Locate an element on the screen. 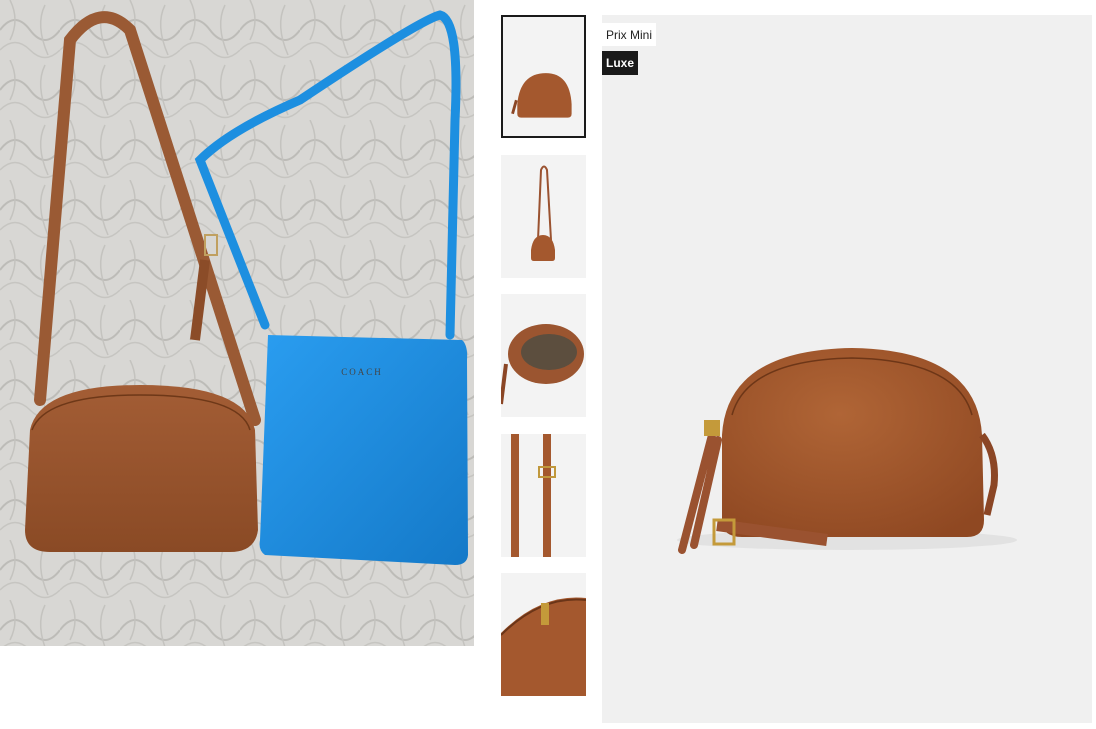  brand-mark: COACH is located at coordinates (362, 372).